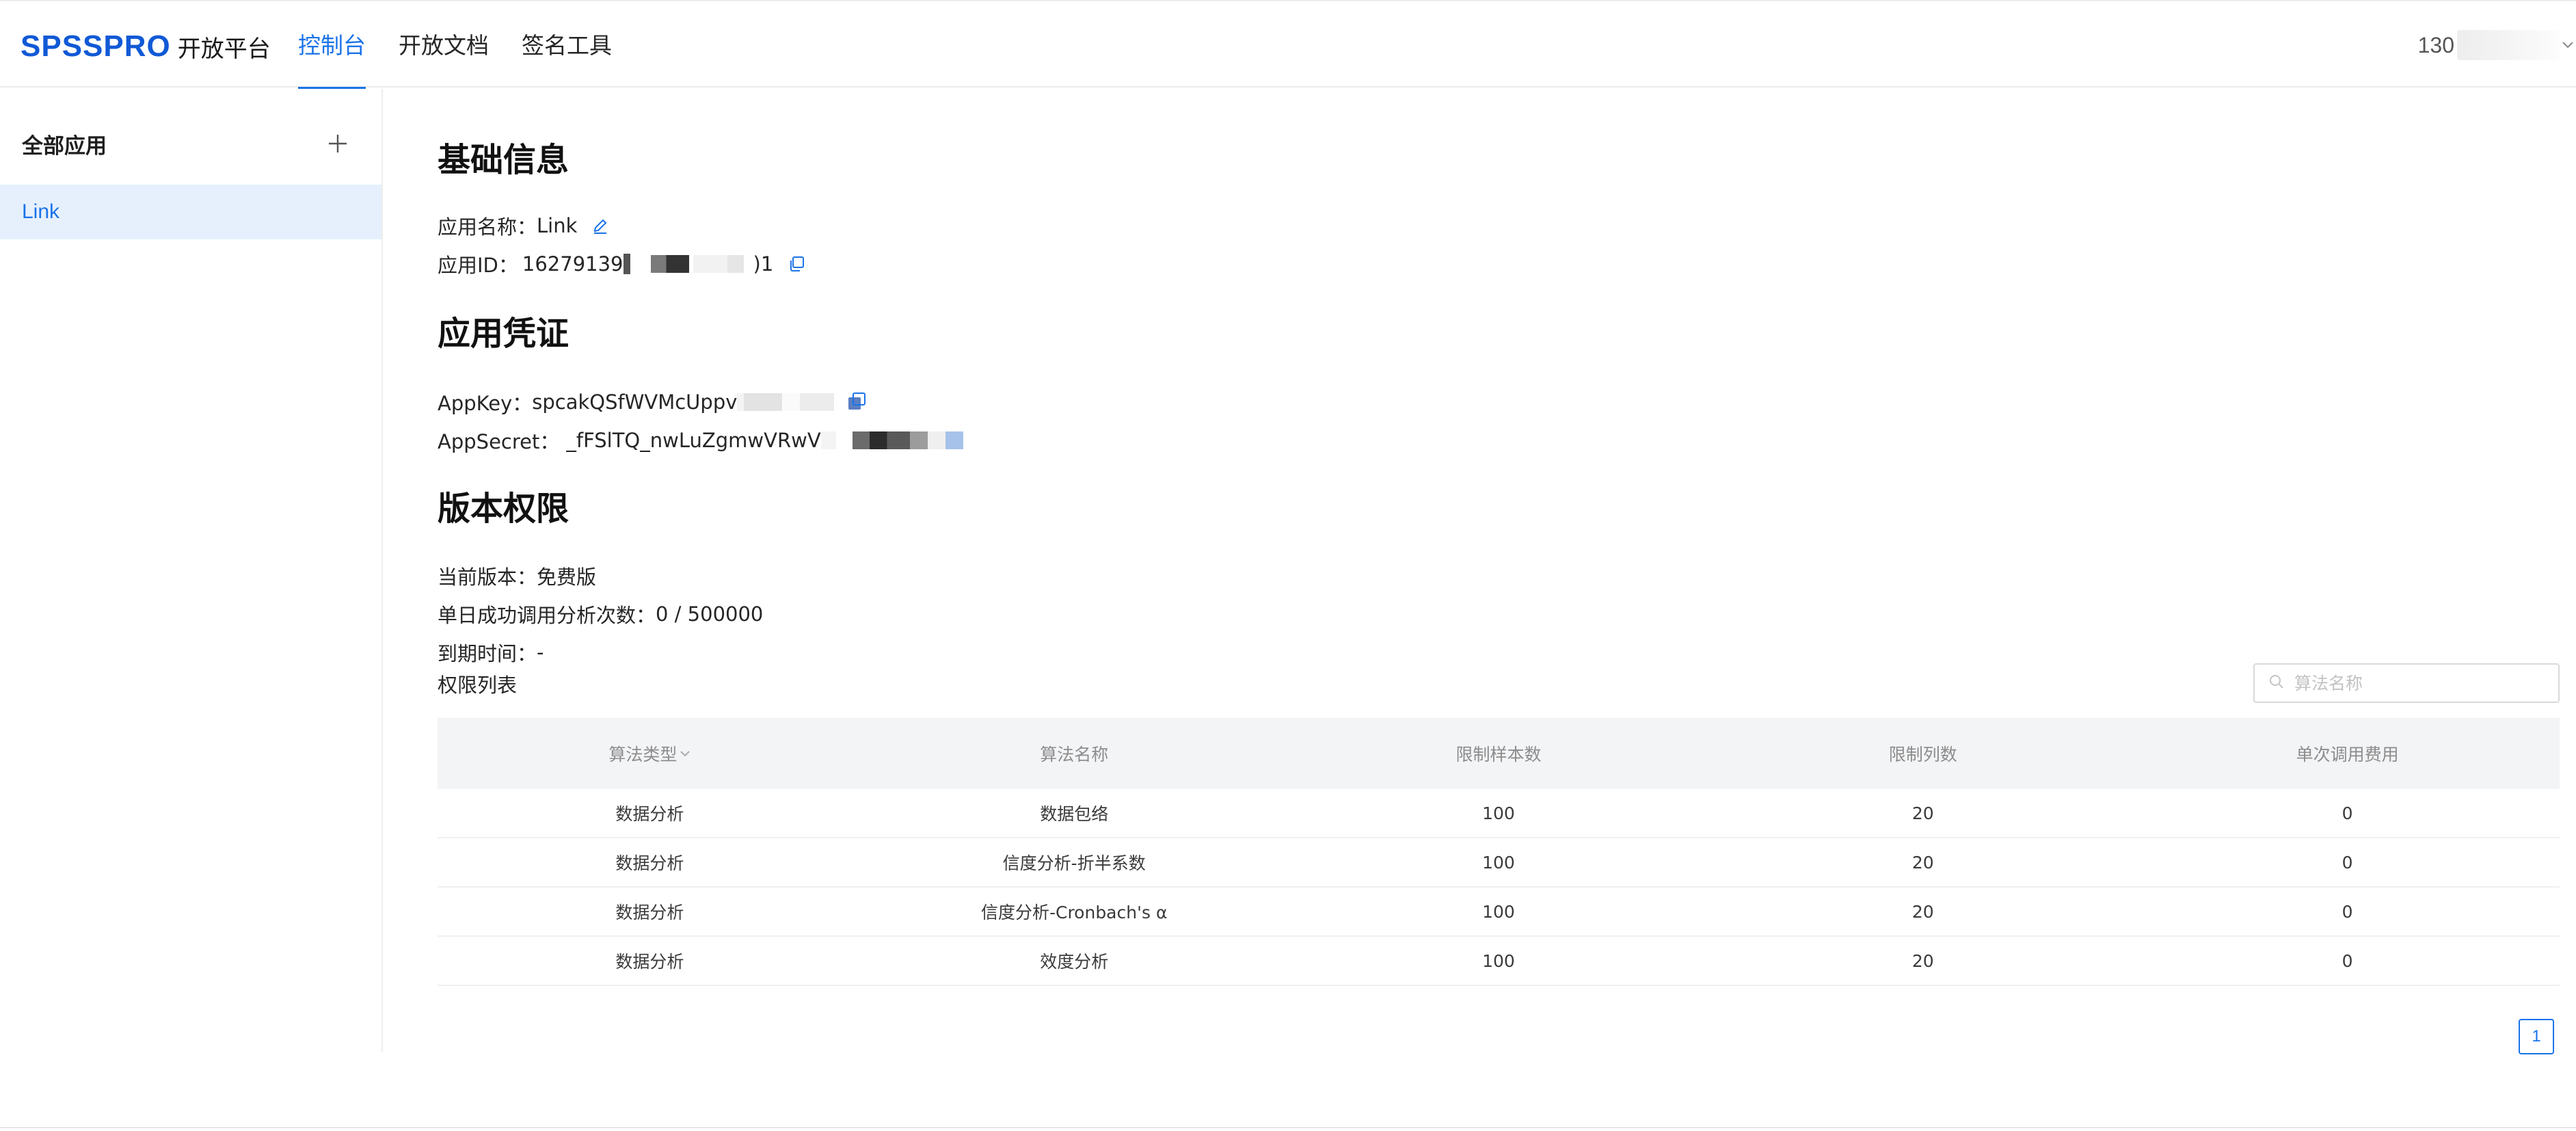  What do you see at coordinates (503, 160) in the screenshot?
I see `section-title-basic-info: 基础信息` at bounding box center [503, 160].